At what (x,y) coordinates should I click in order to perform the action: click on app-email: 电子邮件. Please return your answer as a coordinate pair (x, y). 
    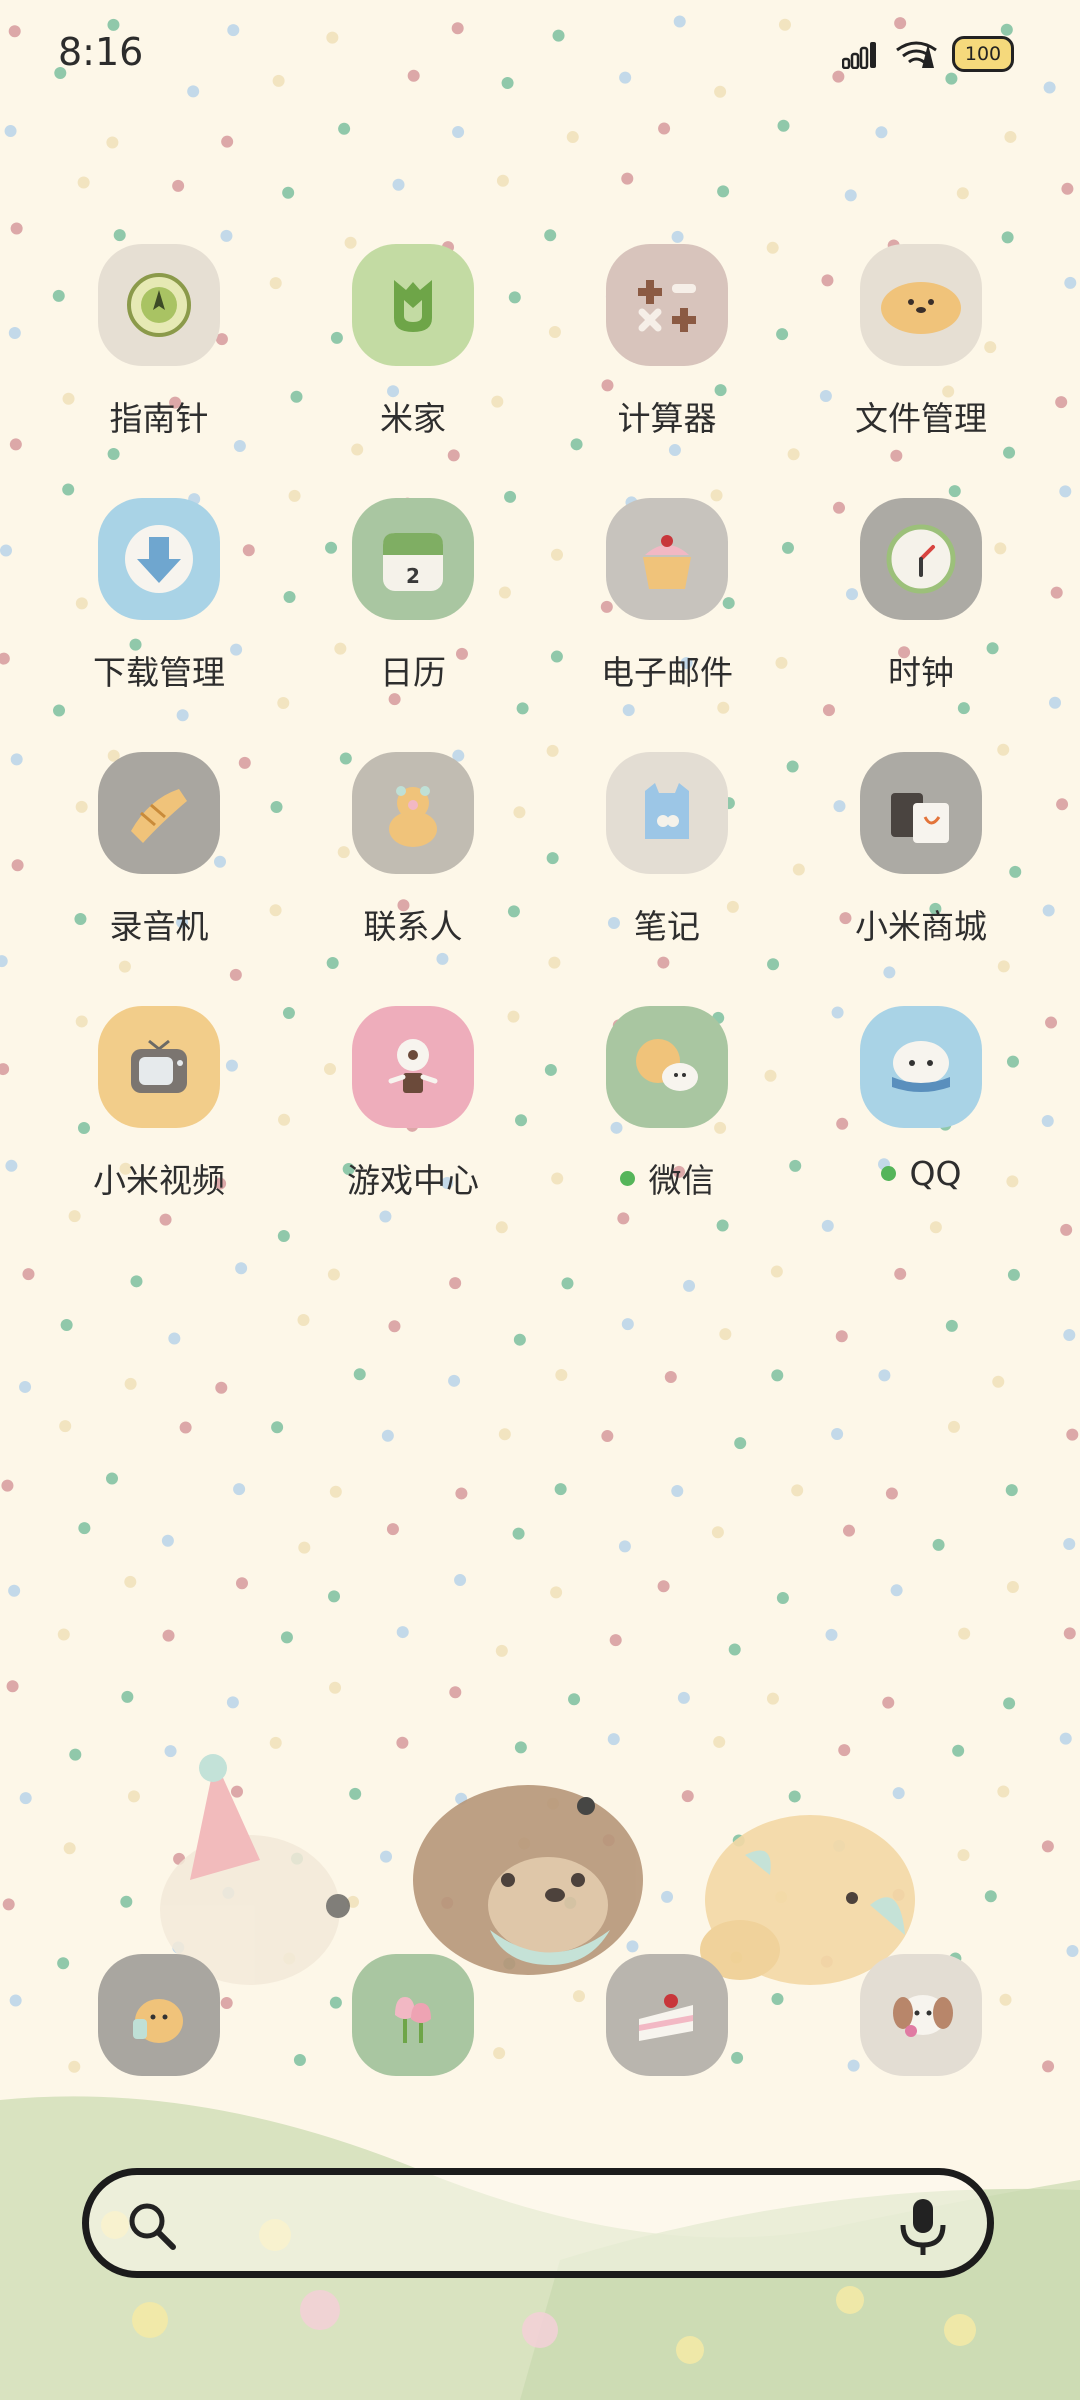
    Looking at the image, I should click on (667, 596).